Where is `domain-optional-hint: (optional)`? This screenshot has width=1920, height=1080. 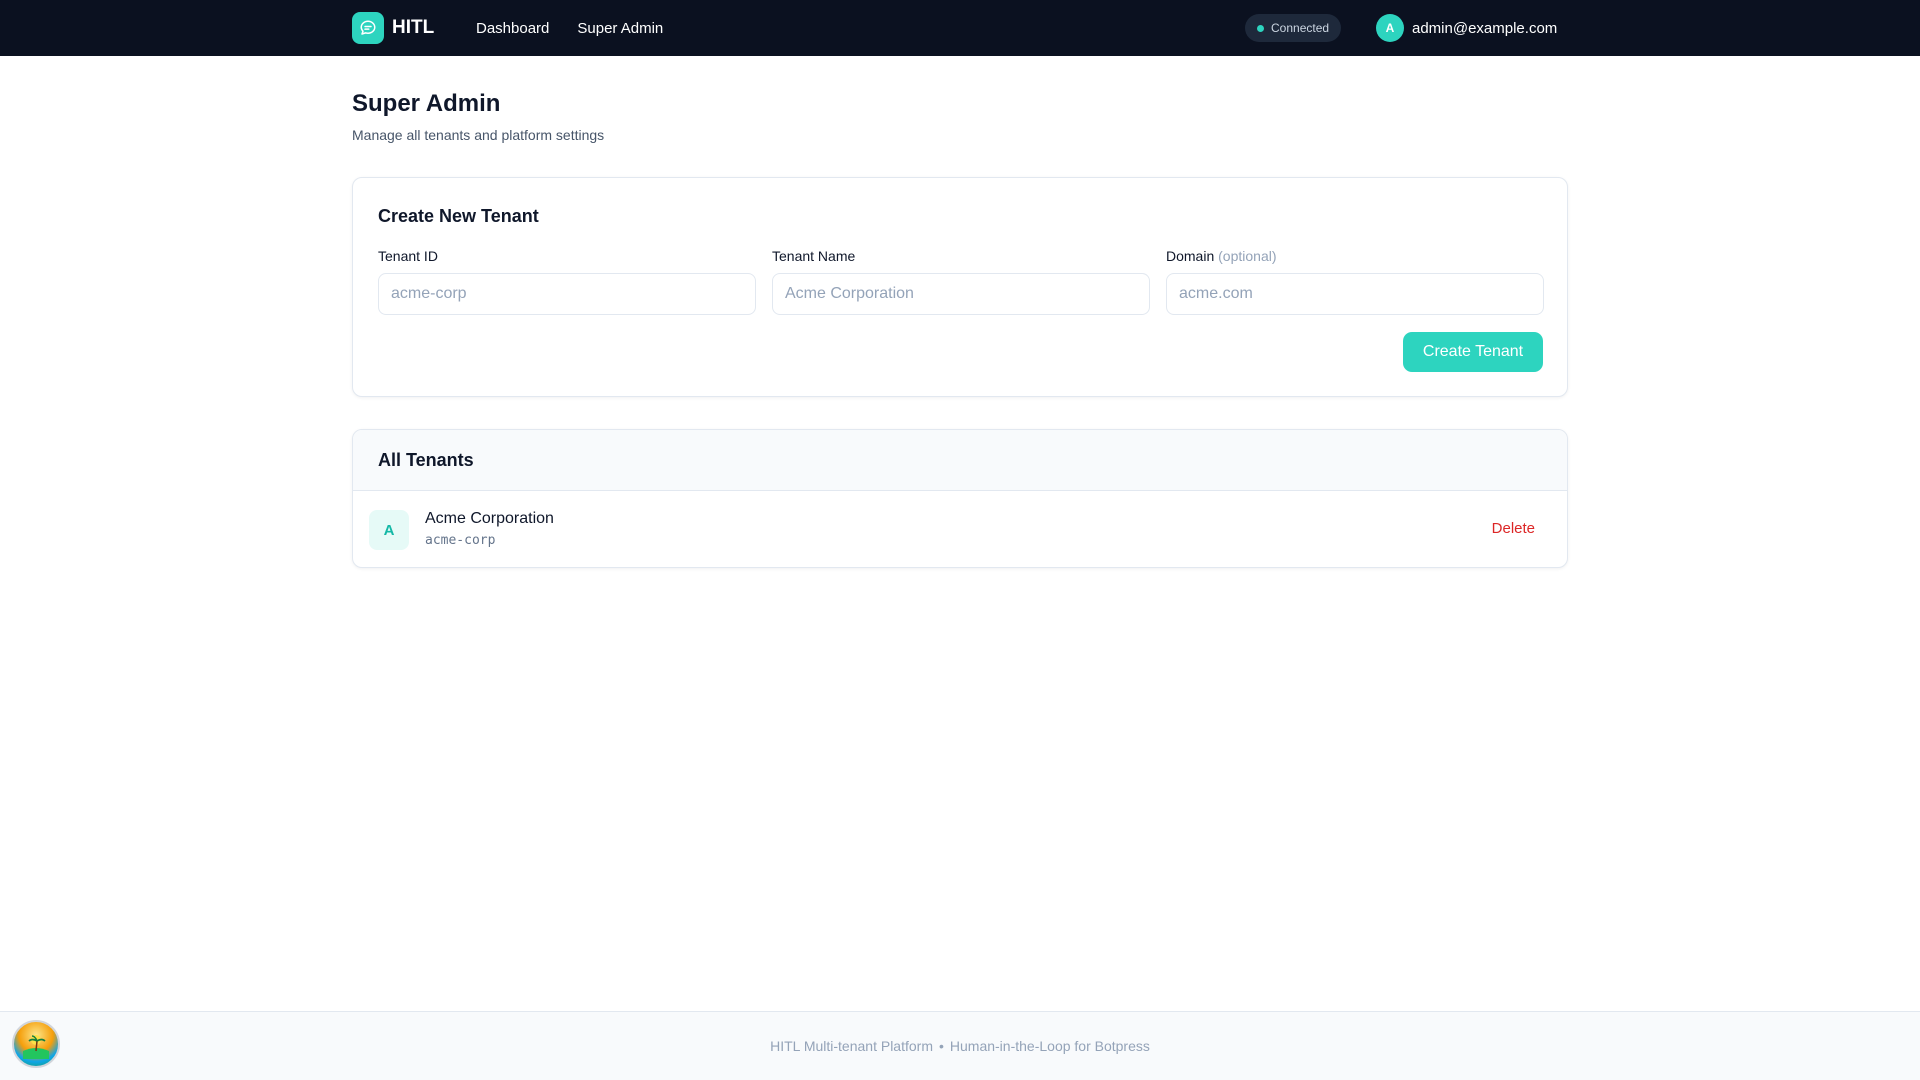
domain-optional-hint: (optional) is located at coordinates (1247, 256).